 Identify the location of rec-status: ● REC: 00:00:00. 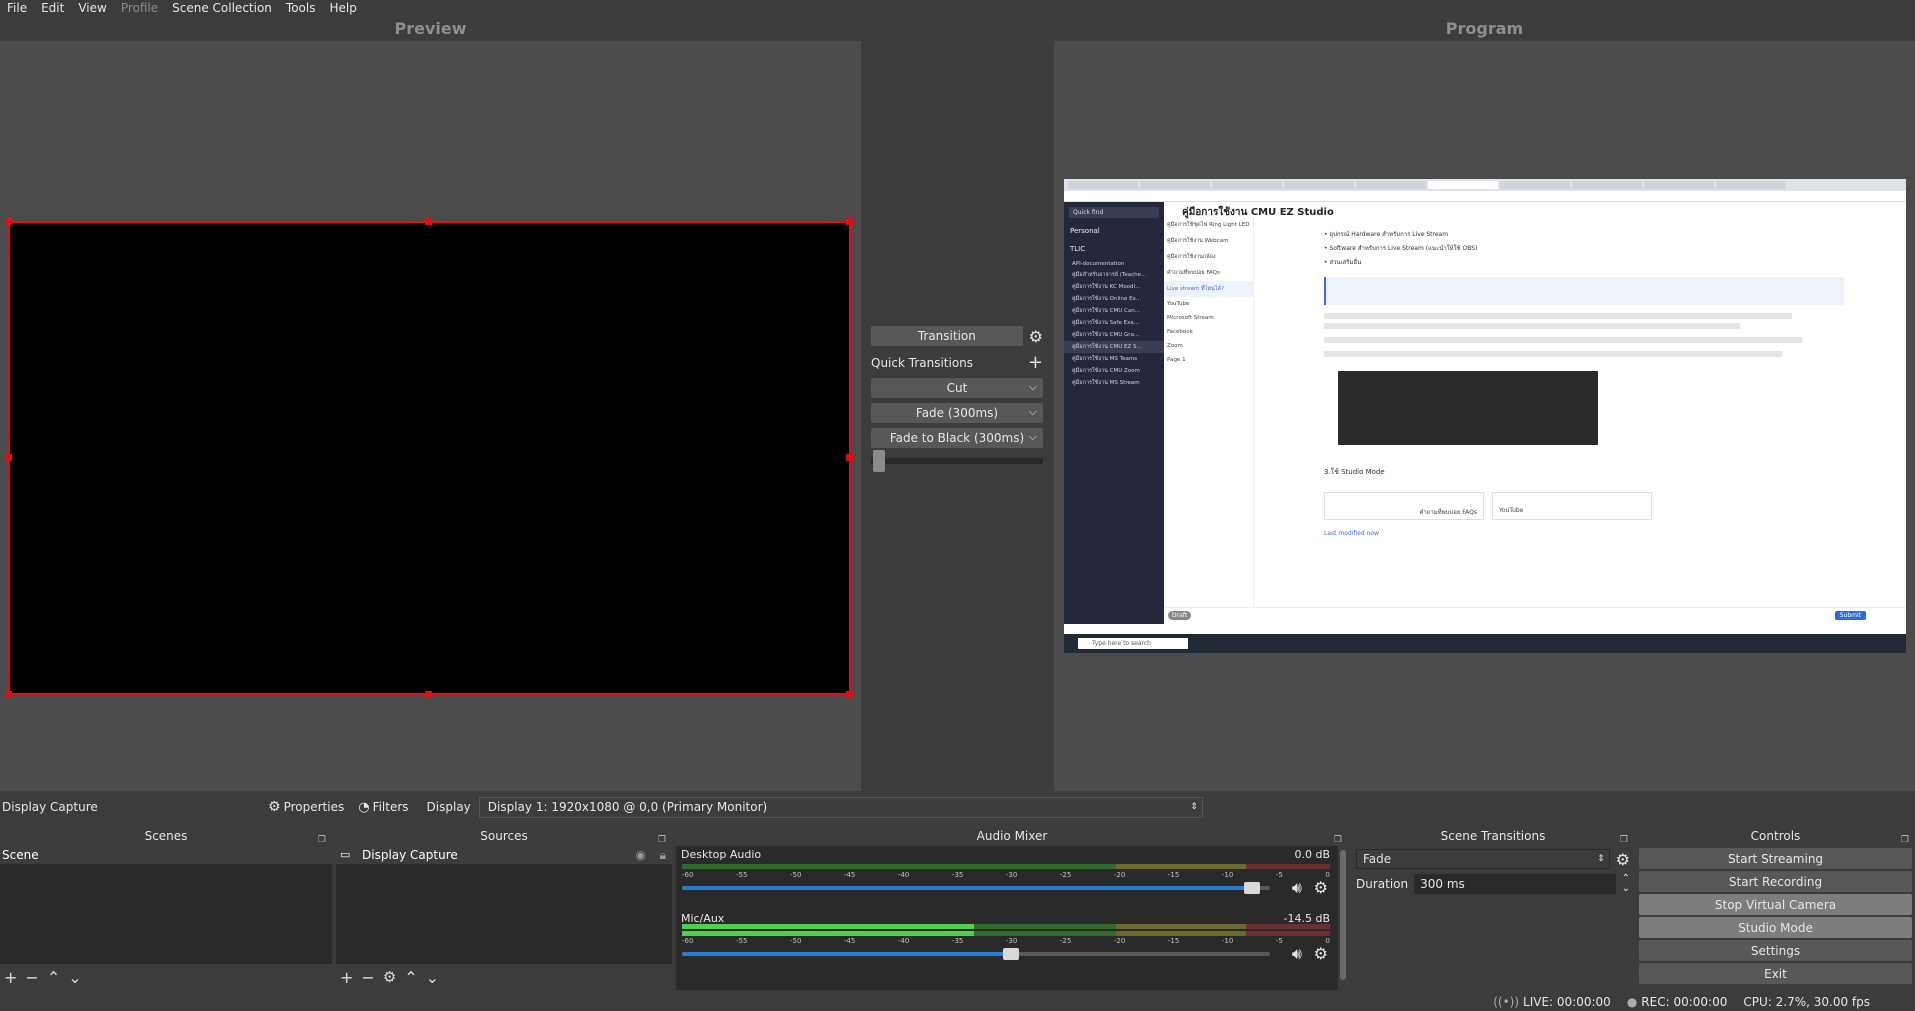
(1677, 1001).